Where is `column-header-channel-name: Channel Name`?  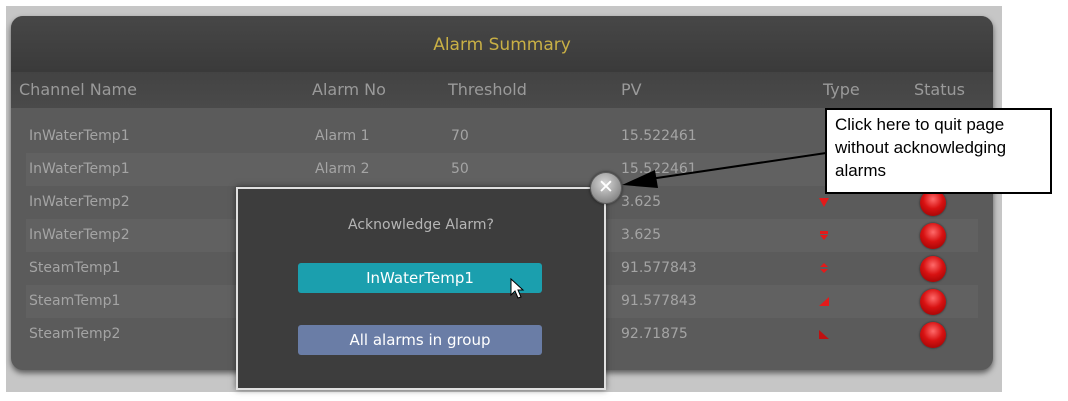
column-header-channel-name: Channel Name is located at coordinates (78, 89).